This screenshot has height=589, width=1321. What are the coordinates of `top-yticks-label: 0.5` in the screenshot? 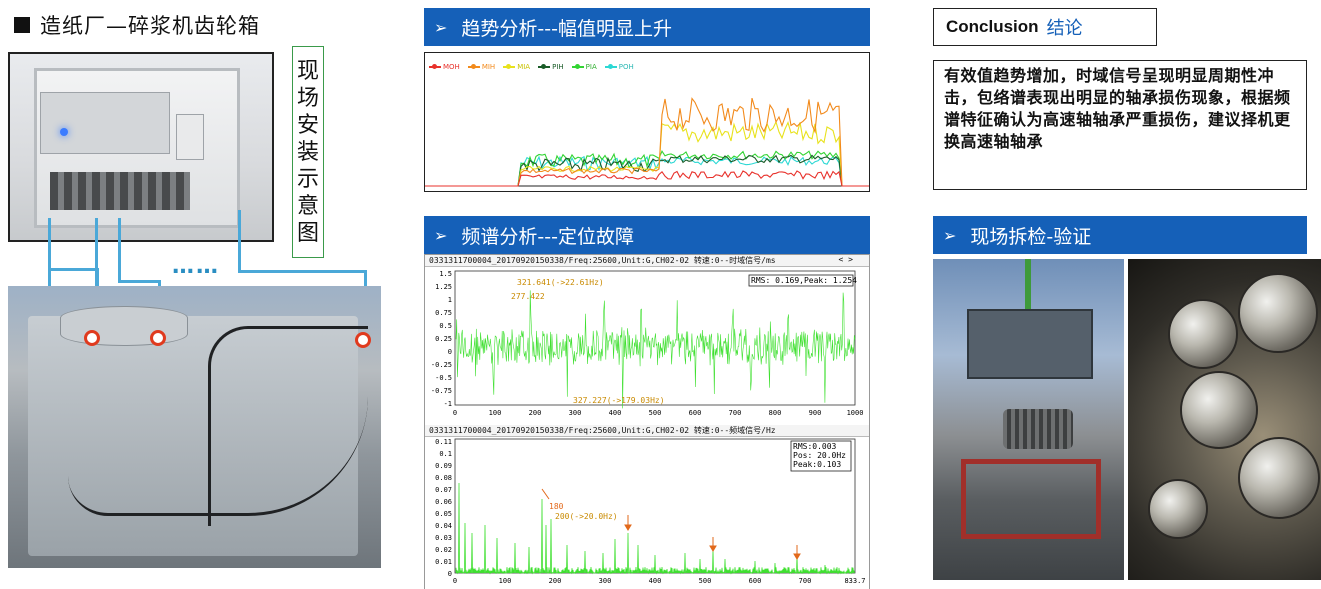 It's located at (445, 326).